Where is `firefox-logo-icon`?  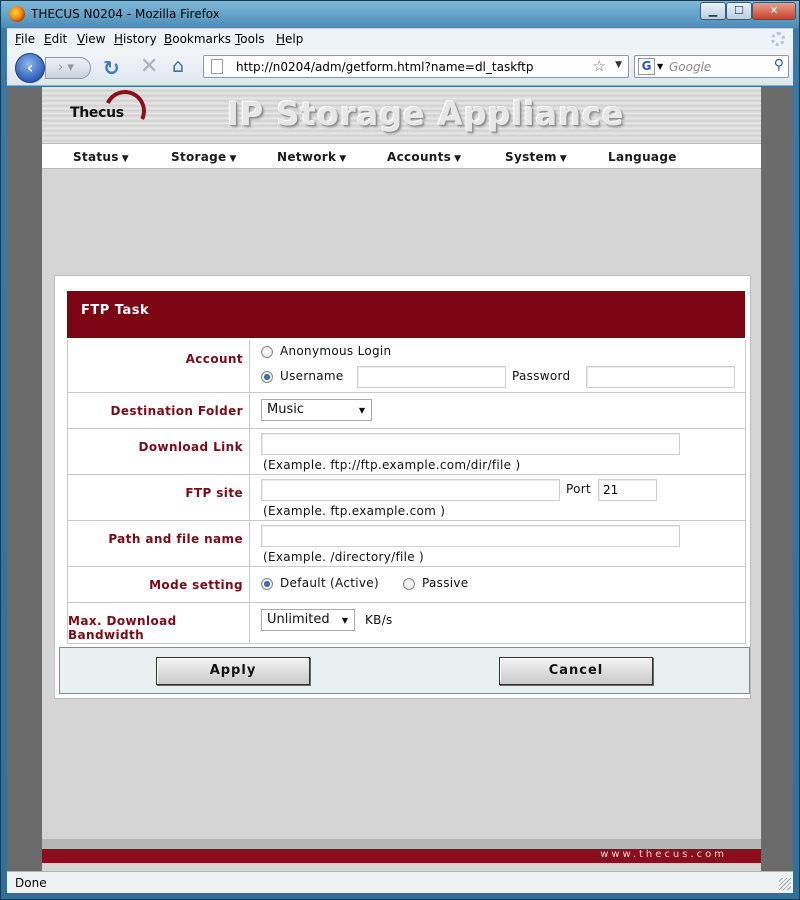
firefox-logo-icon is located at coordinates (17, 14).